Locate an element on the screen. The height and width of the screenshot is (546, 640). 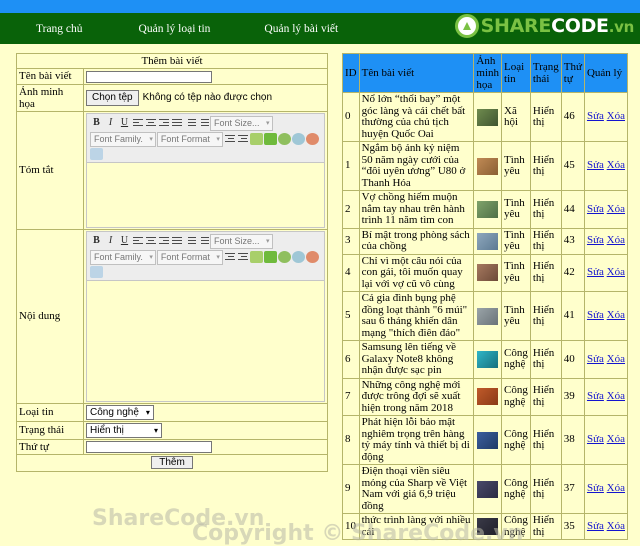
cell-id: 0 is located at coordinates (351, 117).